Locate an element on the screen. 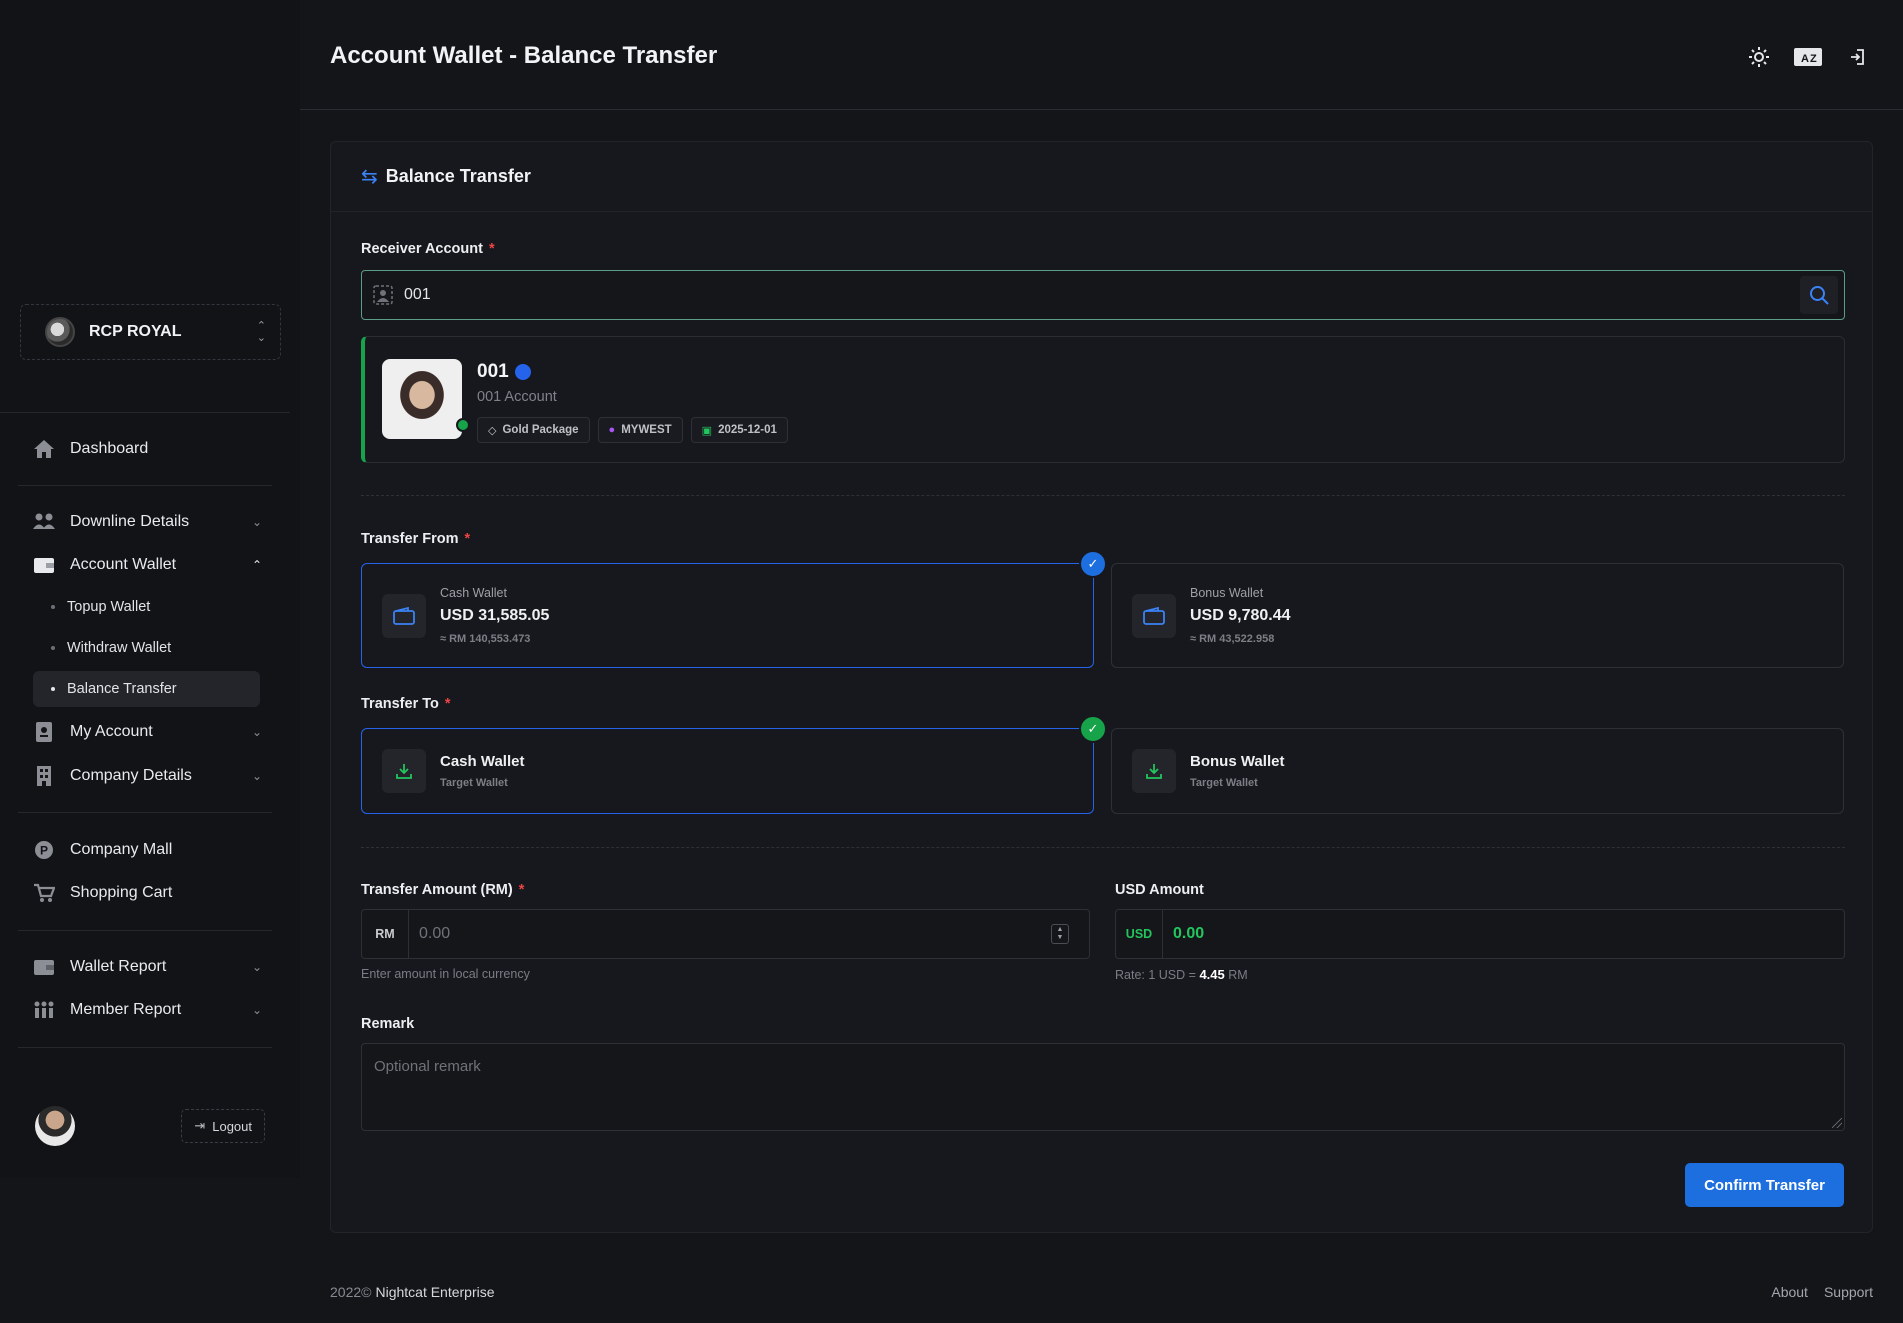 This screenshot has height=1323, width=1903. resize-handle-icon is located at coordinates (1837, 1123).